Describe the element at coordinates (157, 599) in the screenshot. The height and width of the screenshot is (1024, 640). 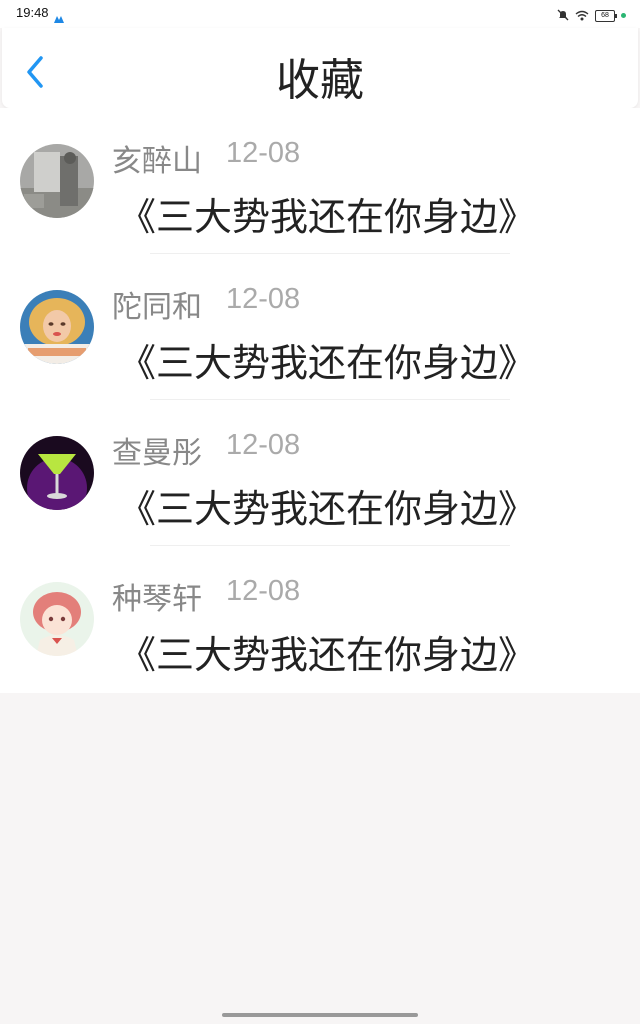
I see `item-name: 种琴轩` at that location.